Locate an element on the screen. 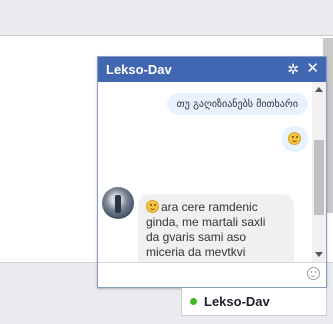 This screenshot has width=333, height=324. scroll-up-arrow-icon is located at coordinates (319, 89).